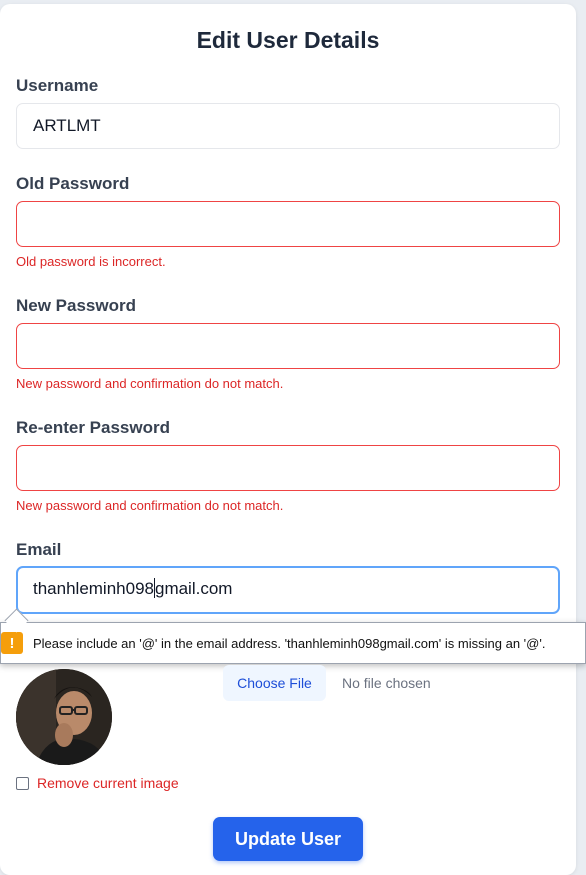  I want to click on new-password-label: New Password, so click(76, 305).